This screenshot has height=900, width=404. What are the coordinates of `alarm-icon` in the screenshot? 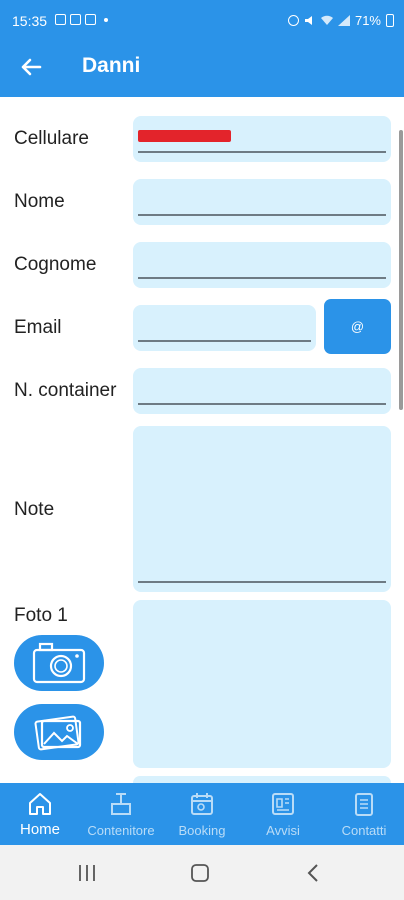 It's located at (293, 20).